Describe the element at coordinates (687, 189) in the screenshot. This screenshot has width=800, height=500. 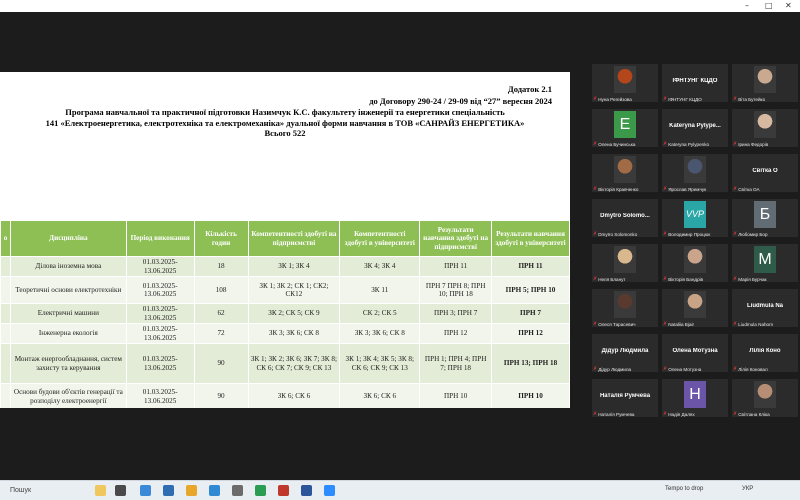
I see `participant-name: Ярослав Яремчук` at that location.